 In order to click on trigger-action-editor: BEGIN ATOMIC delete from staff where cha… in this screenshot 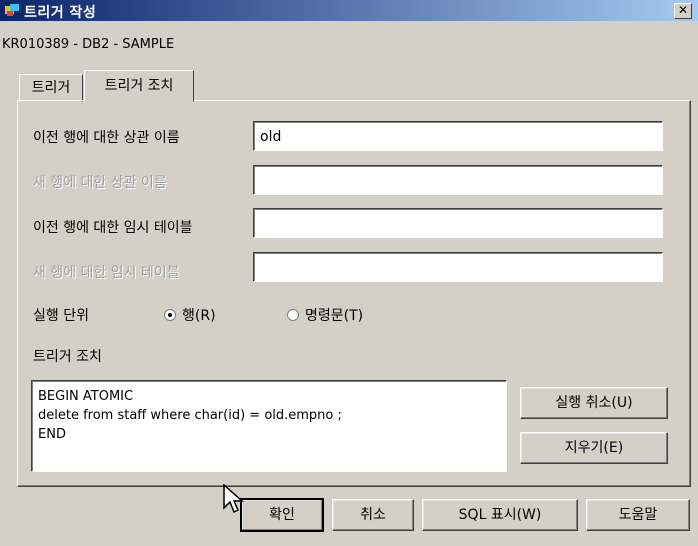, I will do `click(269, 426)`.